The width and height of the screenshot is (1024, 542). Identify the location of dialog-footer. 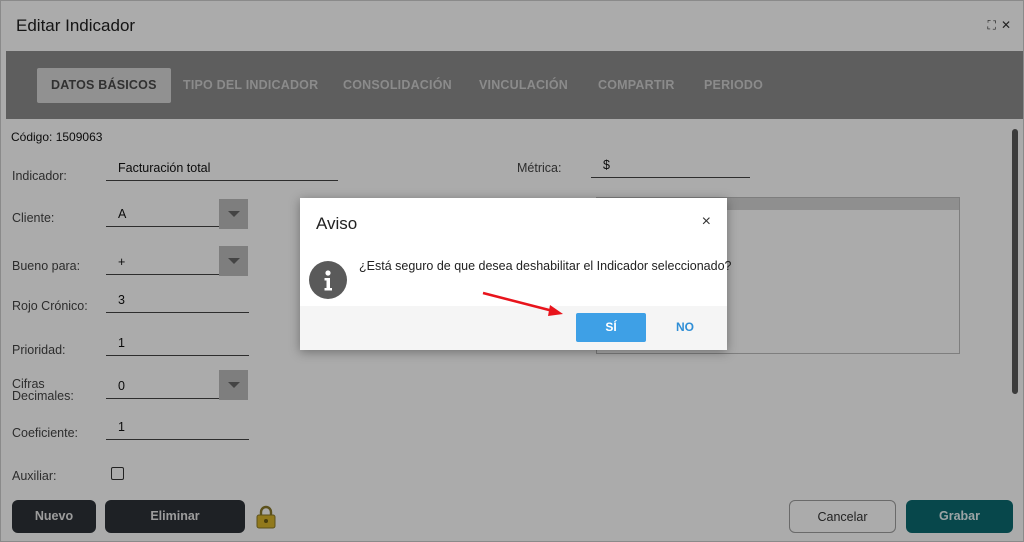
(513, 328).